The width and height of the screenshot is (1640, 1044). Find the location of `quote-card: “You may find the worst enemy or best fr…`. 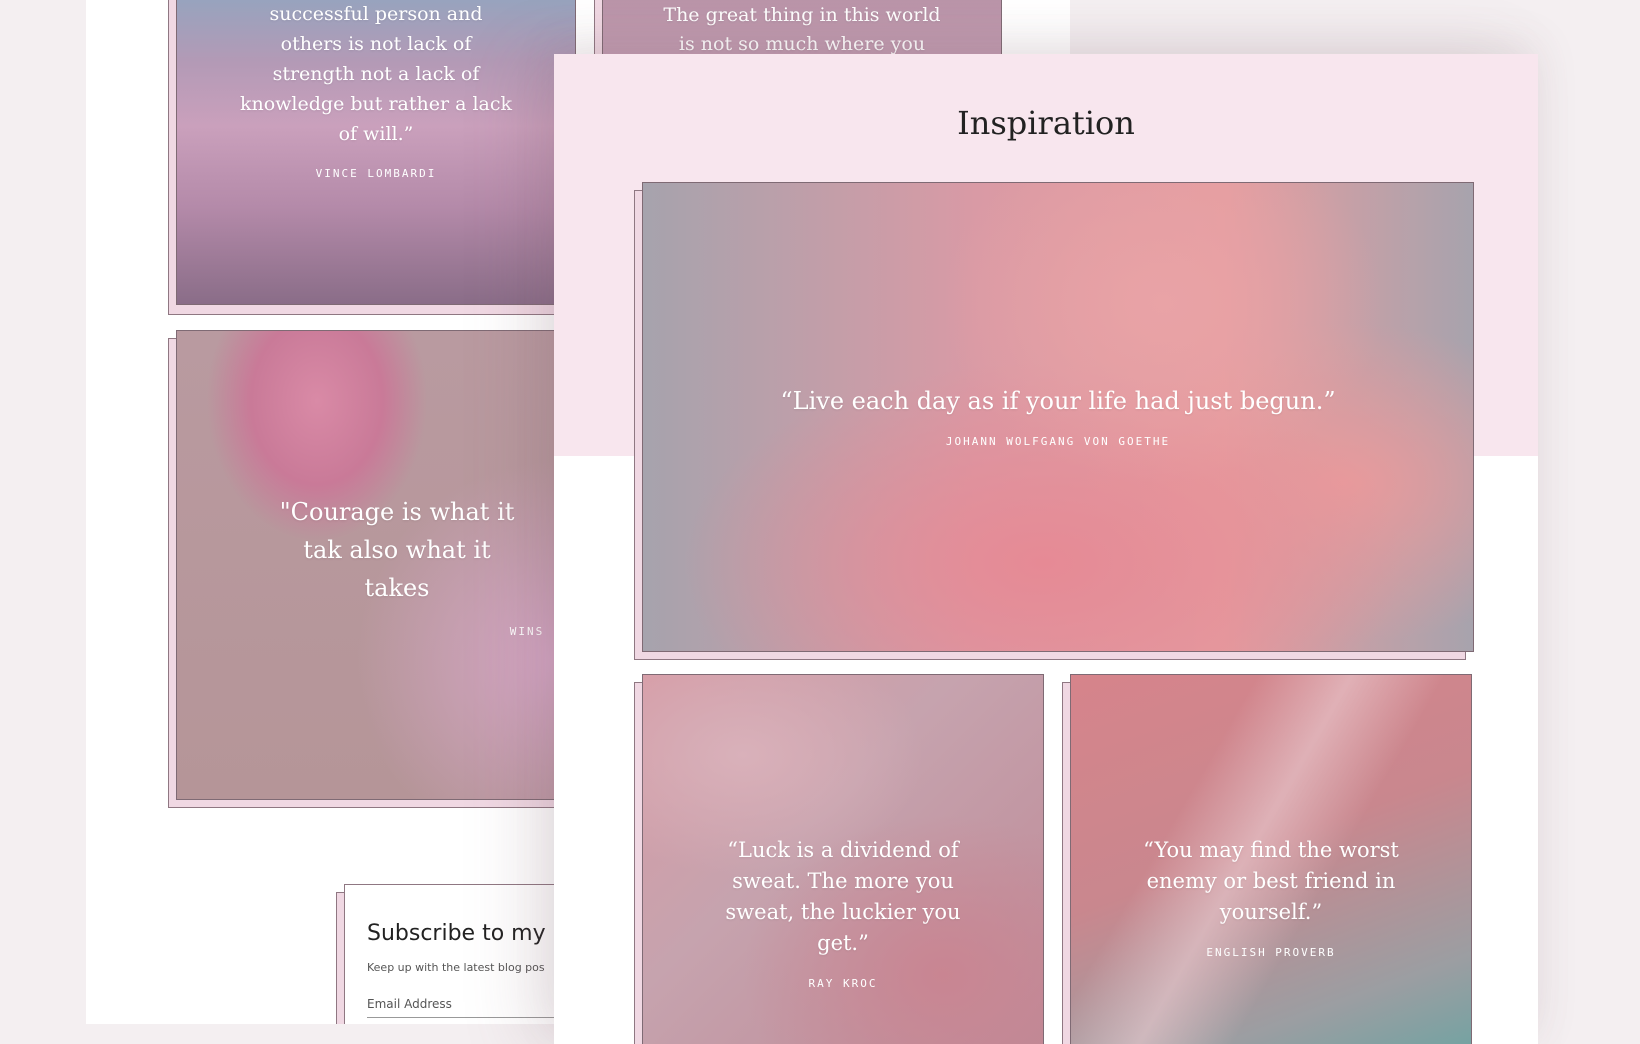

quote-card: “You may find the worst enemy or best fr… is located at coordinates (1268, 859).